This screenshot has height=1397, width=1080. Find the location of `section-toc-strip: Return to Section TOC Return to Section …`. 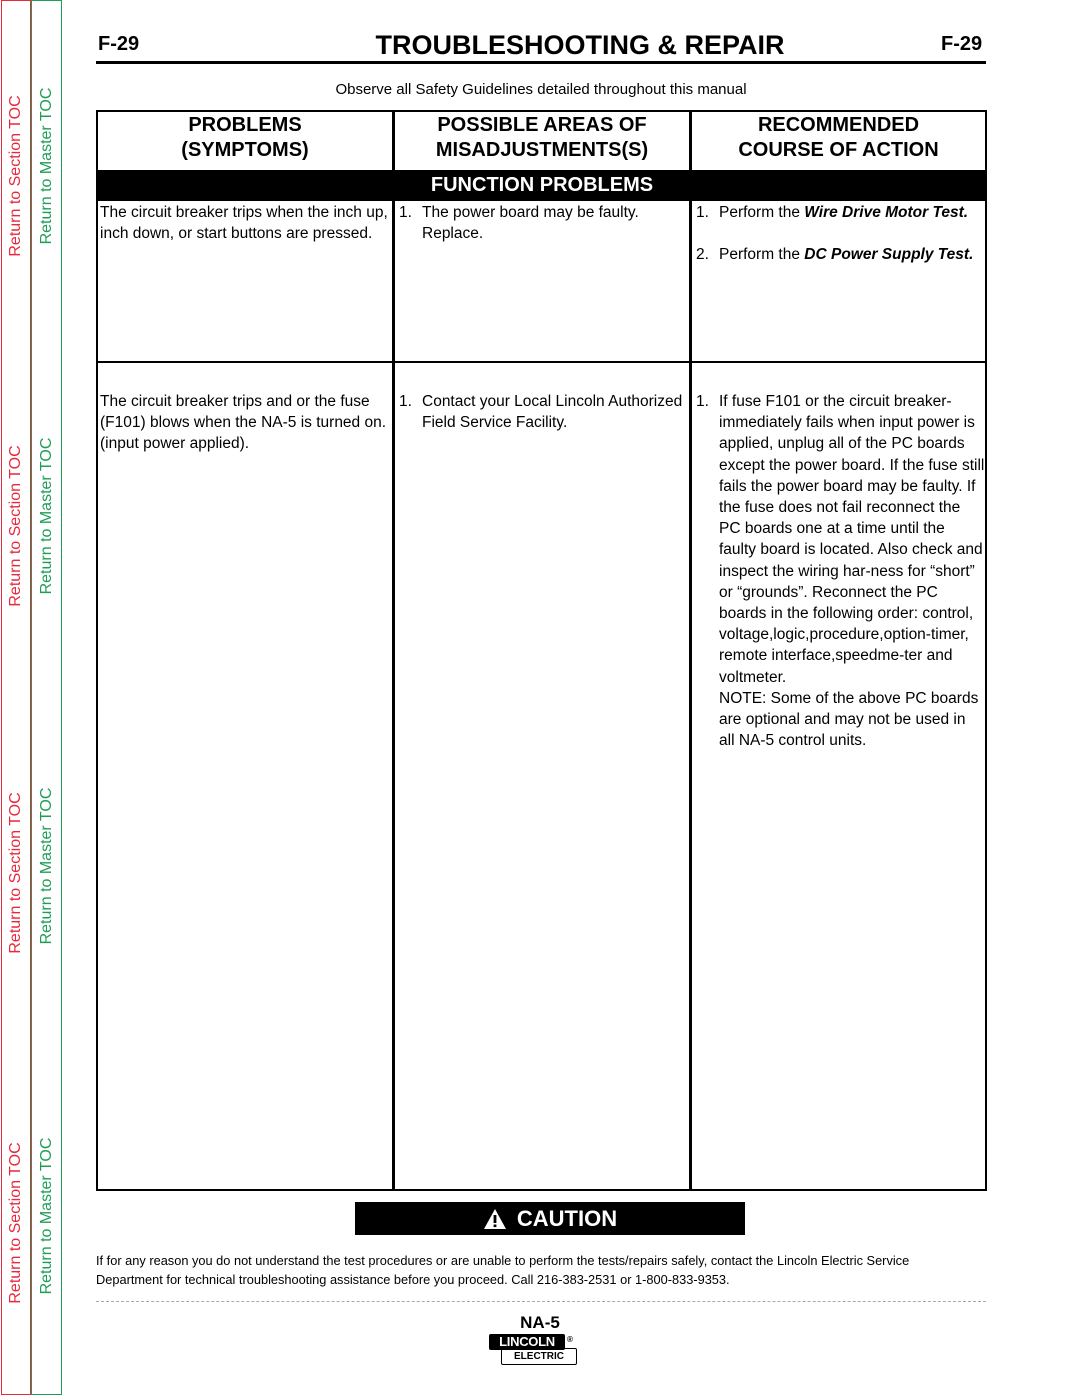

section-toc-strip: Return to Section TOC Return to Section … is located at coordinates (16, 697).